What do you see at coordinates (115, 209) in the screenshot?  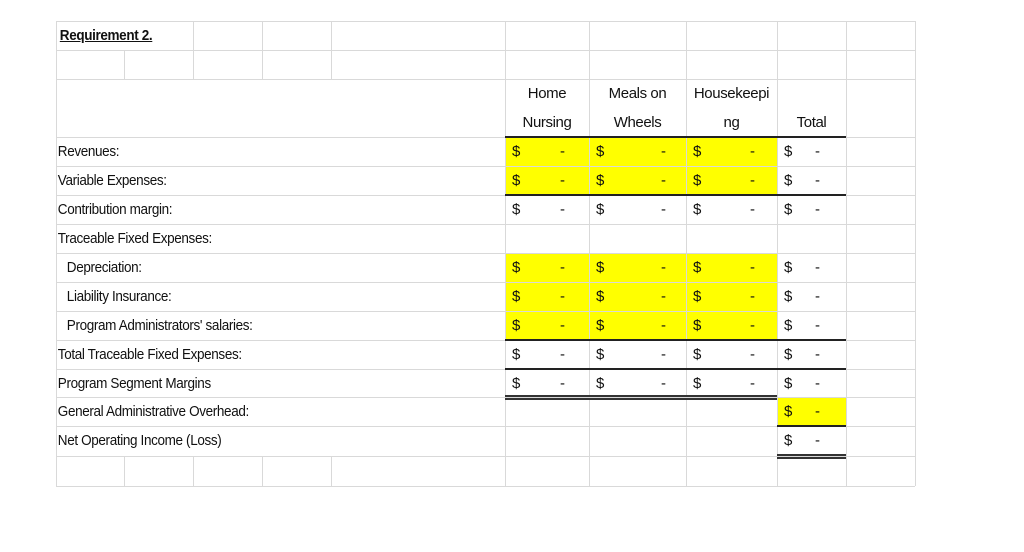 I see `row-label: Contribution margin:` at bounding box center [115, 209].